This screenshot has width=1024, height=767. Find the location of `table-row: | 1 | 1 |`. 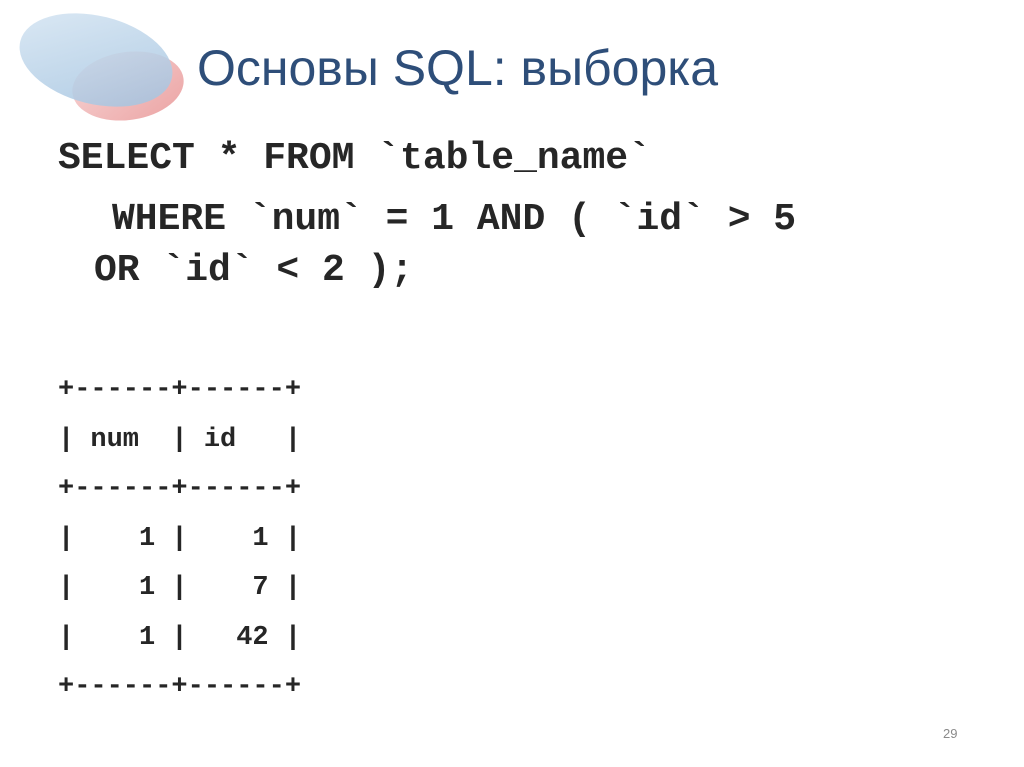

table-row: | 1 | 1 | is located at coordinates (180, 538).